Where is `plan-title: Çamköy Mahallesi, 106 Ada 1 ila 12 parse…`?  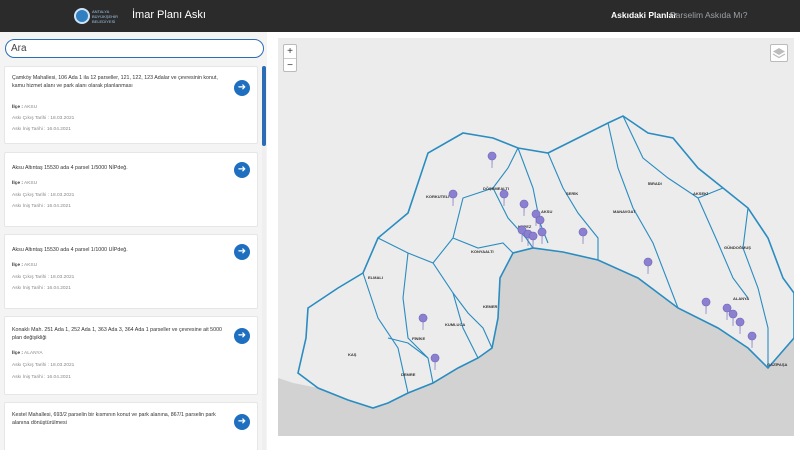 plan-title: Çamköy Mahallesi, 106 Ada 1 ila 12 parse… is located at coordinates (115, 82).